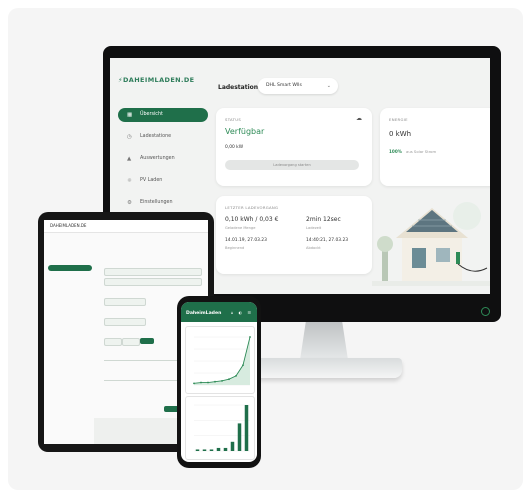 The width and height of the screenshot is (531, 498). I want to click on sidebar-item-settings: ⚙ Einstellungen, so click(163, 203).